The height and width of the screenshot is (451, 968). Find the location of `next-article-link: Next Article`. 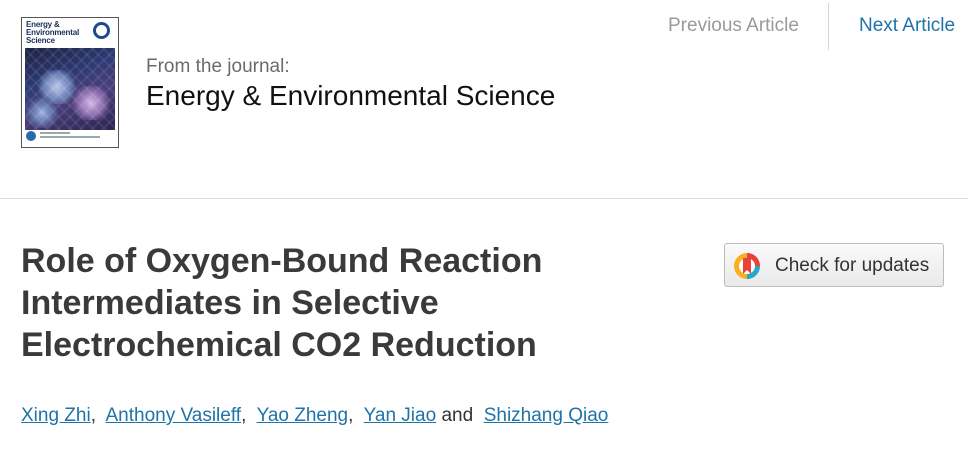

next-article-link: Next Article is located at coordinates (907, 26).